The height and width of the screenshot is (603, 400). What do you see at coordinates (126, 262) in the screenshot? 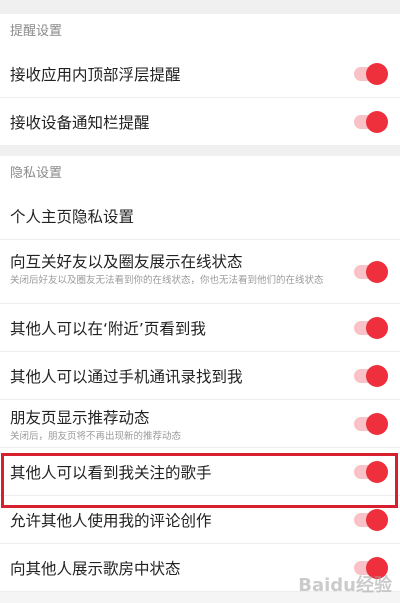
I see `setting-title: 向互关好友以及圈友展示在线状态` at bounding box center [126, 262].